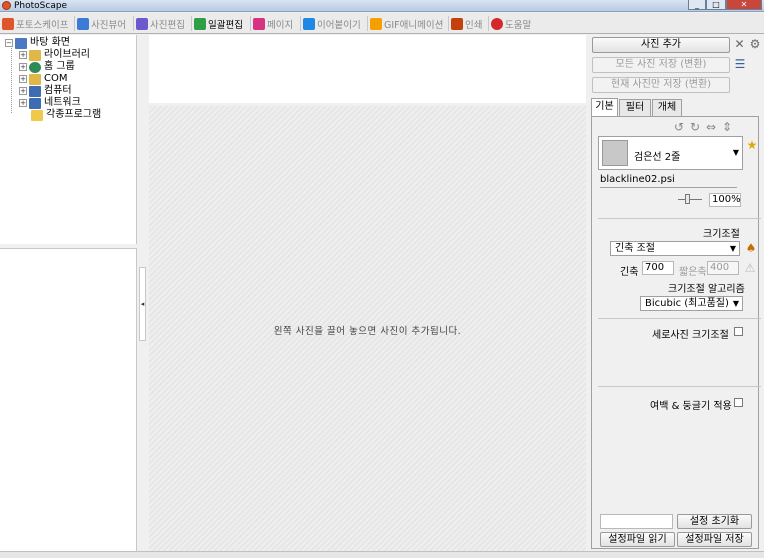 This screenshot has height=558, width=764. Describe the element at coordinates (667, 107) in the screenshot. I see `tab-object: 개체` at that location.